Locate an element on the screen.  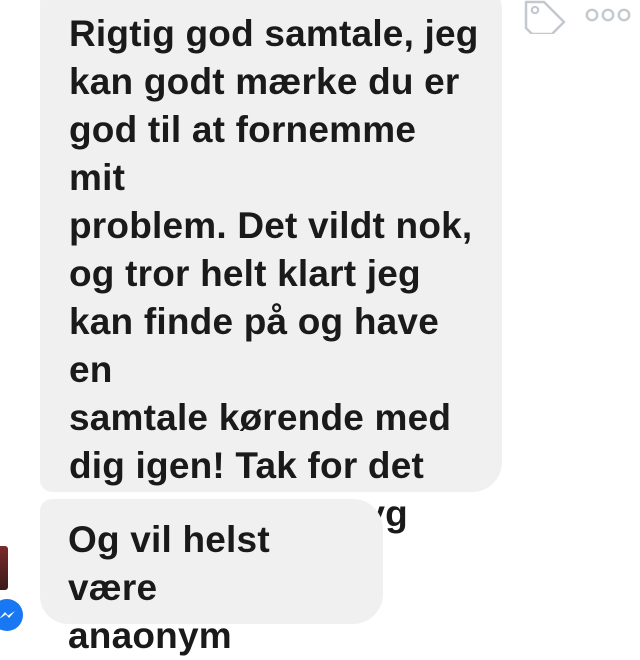
sender-avatar is located at coordinates (4, 568).